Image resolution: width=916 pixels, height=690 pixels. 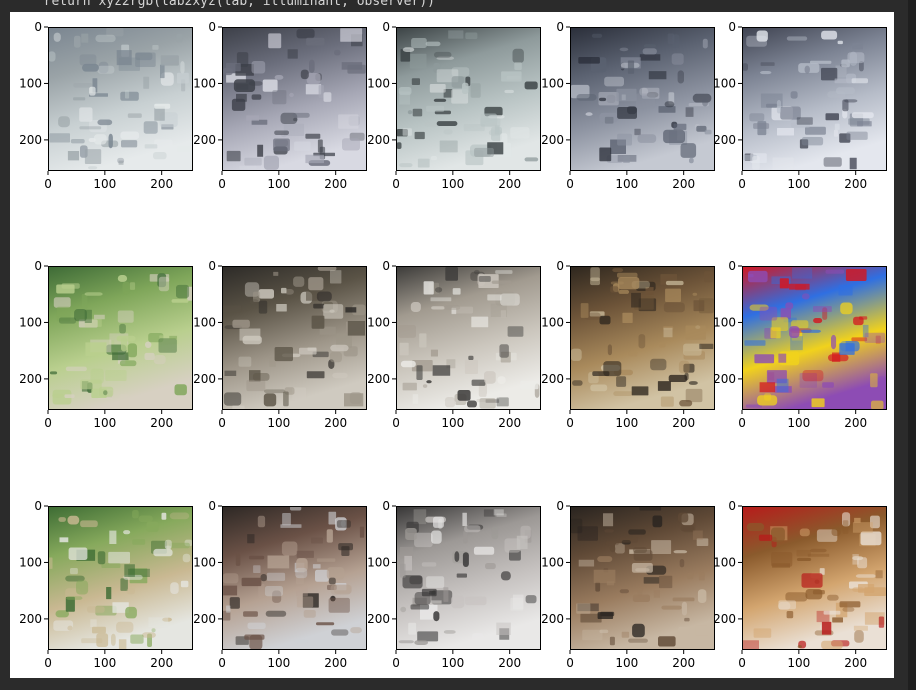 What do you see at coordinates (628, 344) in the screenshot?
I see `subplot-r2-c4: 0 100 200 0 100 200` at bounding box center [628, 344].